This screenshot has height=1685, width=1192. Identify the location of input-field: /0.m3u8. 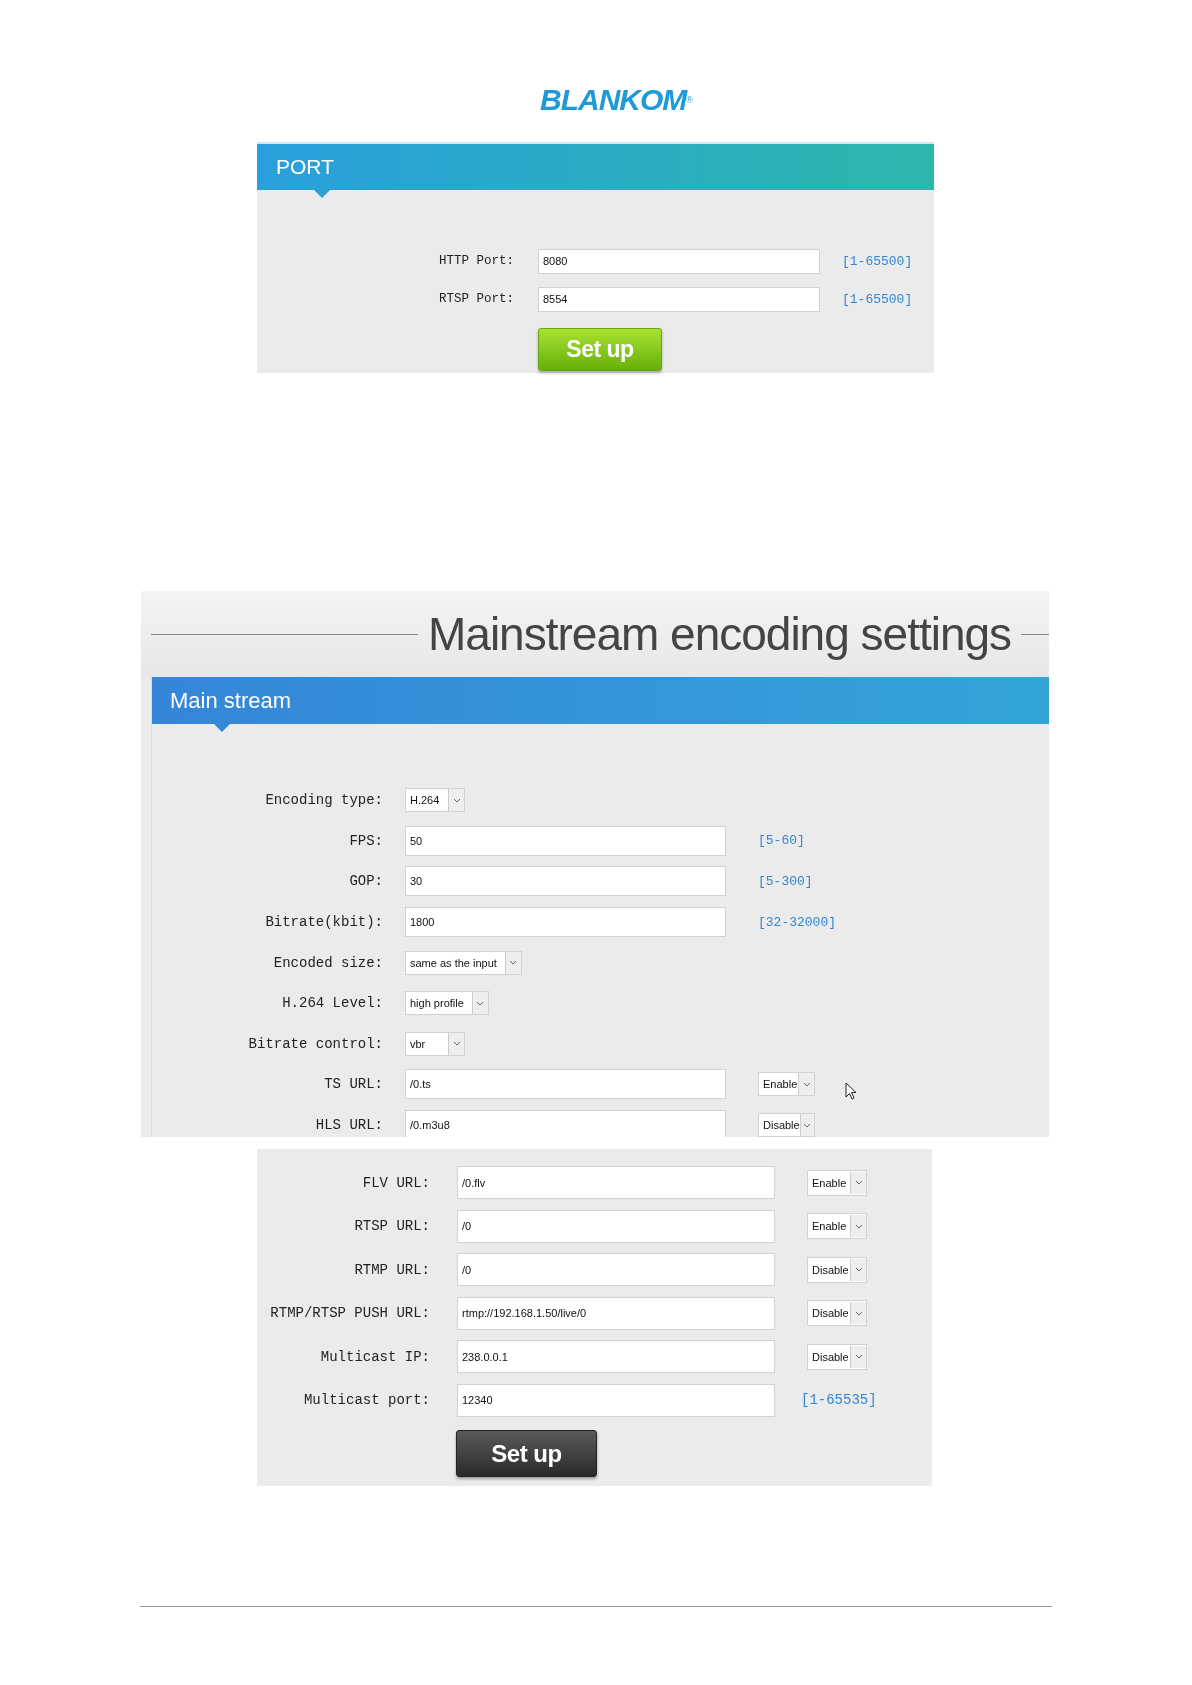
(565, 1123).